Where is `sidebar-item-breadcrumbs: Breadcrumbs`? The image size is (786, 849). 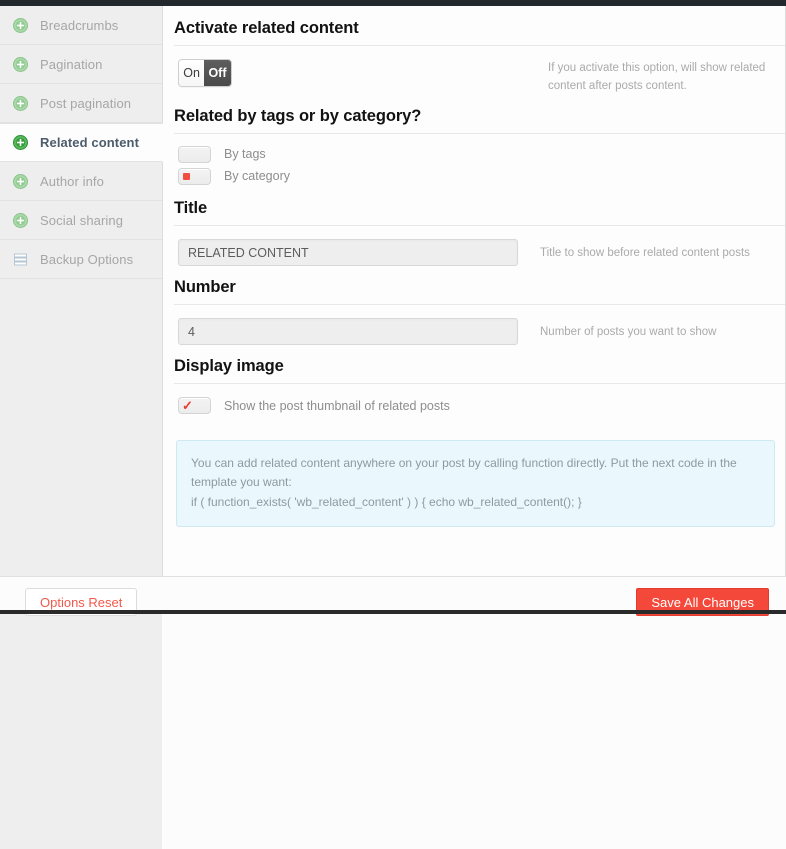 sidebar-item-breadcrumbs: Breadcrumbs is located at coordinates (81, 25).